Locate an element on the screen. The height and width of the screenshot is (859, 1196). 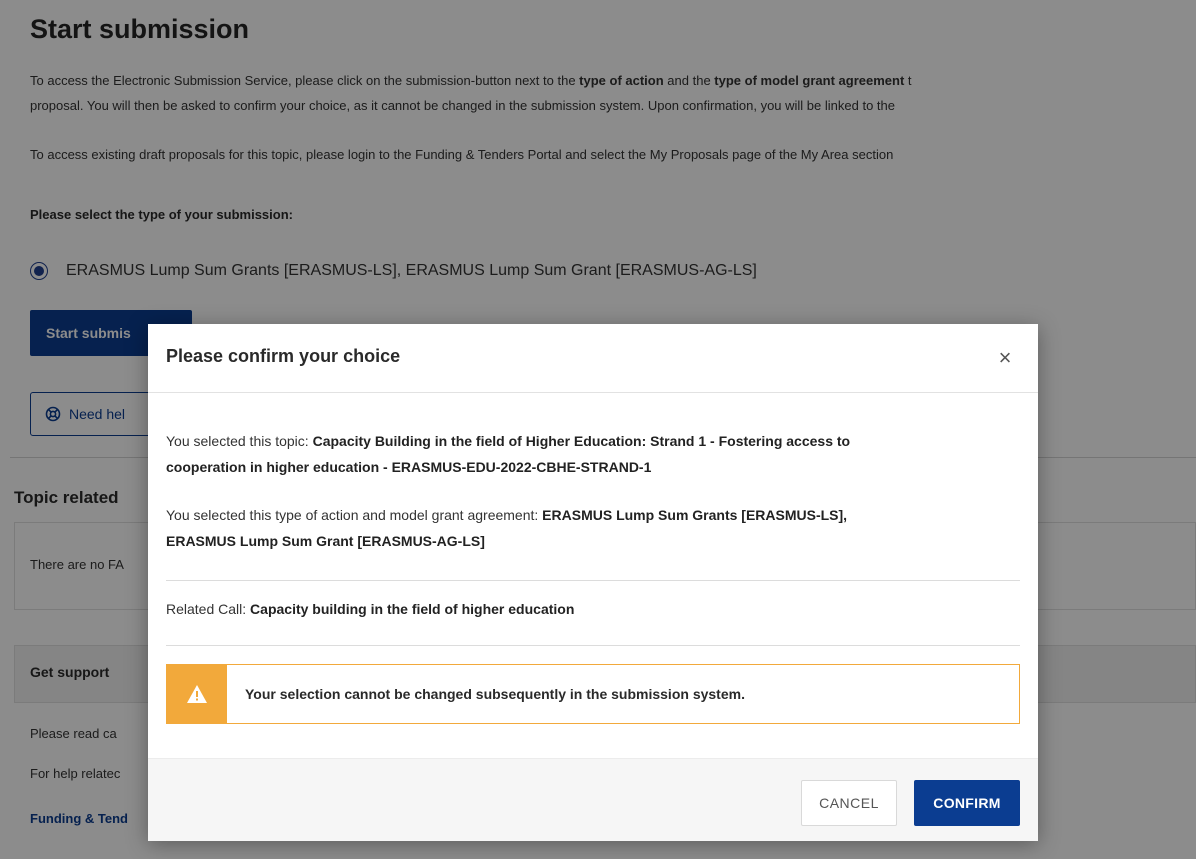
action-value-line2: ERASMUS Lump Sum Grant [ERASMUS-AG-LS] is located at coordinates (325, 541).